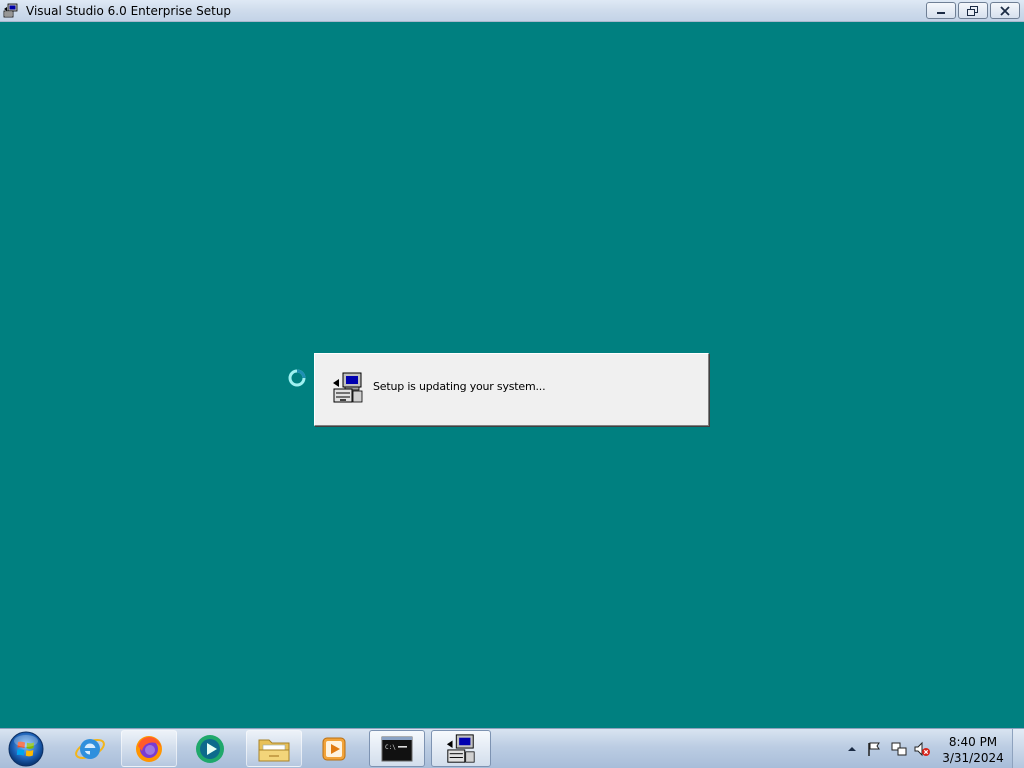 This screenshot has width=1024, height=768. I want to click on taskbar-item-media-center, so click(210, 748).